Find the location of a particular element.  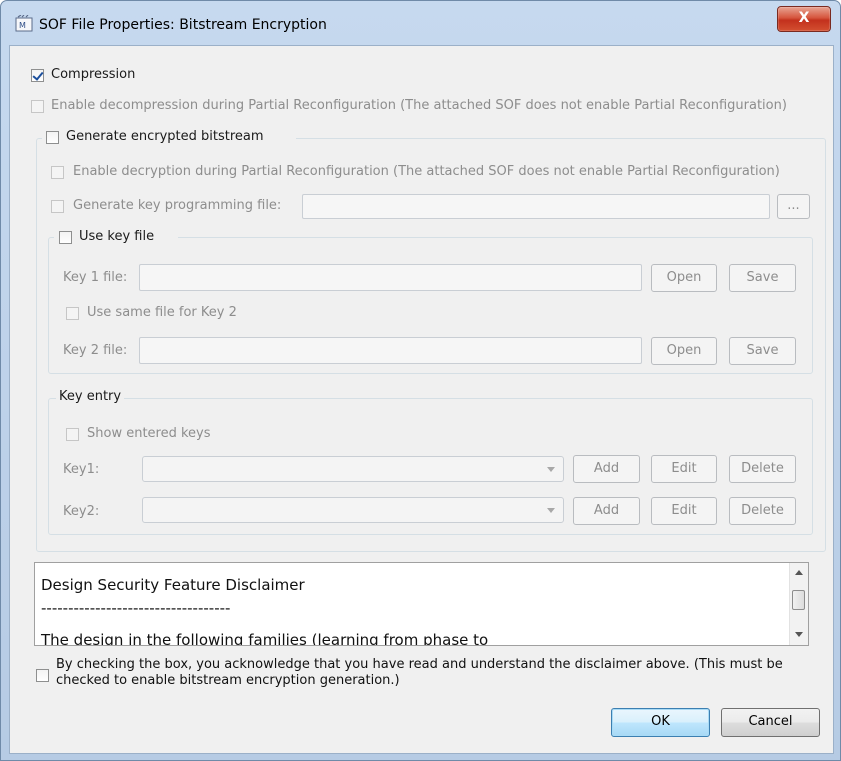

key2-open-button: Open is located at coordinates (684, 351).